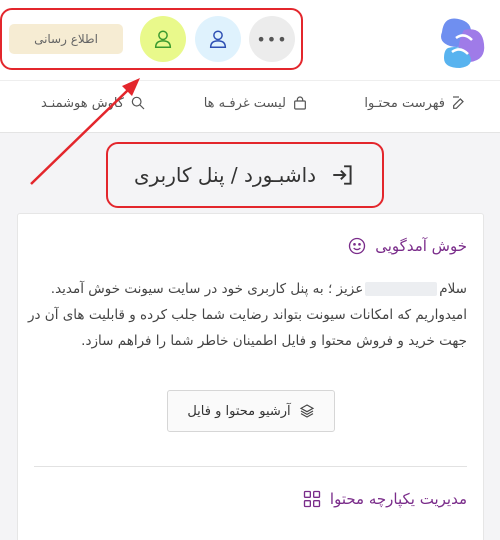 This screenshot has width=500, height=540. I want to click on more-icon: •••, so click(272, 39).